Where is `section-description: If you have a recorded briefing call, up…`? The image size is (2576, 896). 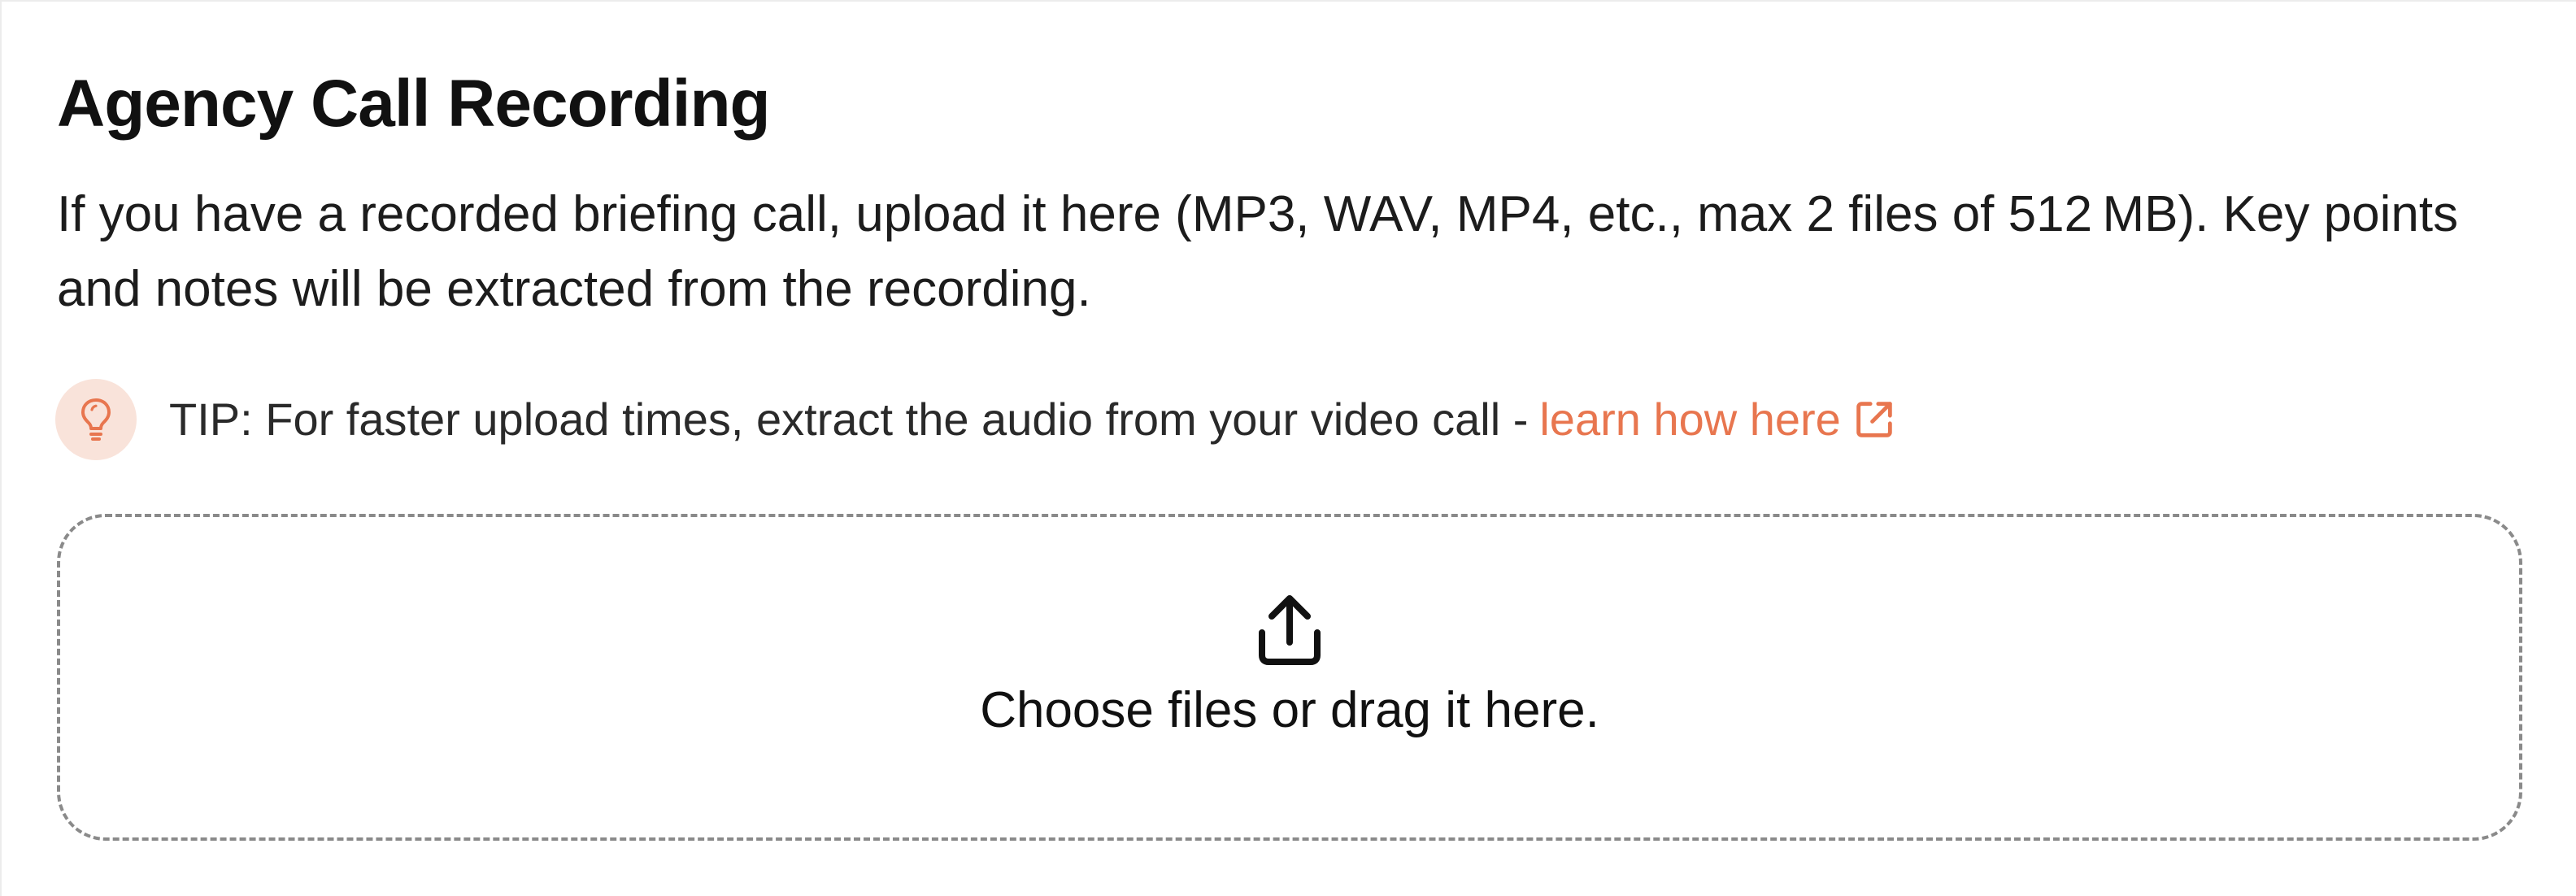 section-description: If you have a recorded briefing call, up… is located at coordinates (1258, 251).